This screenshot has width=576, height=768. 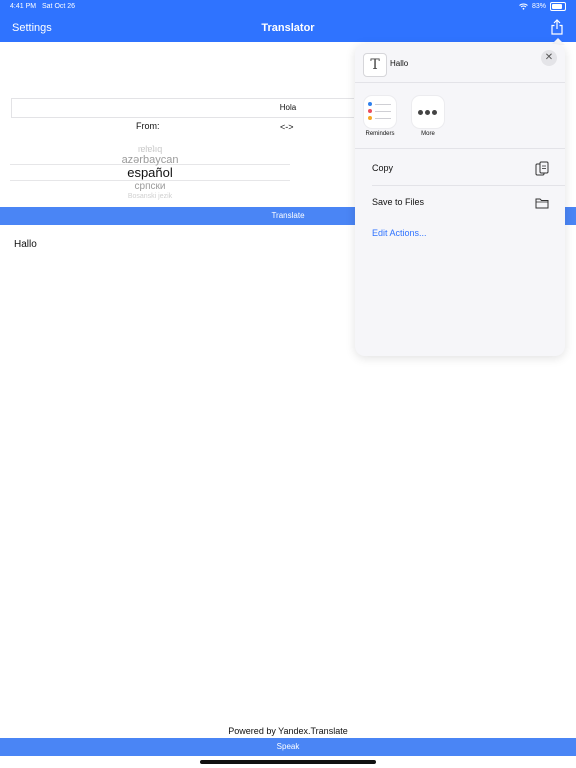 What do you see at coordinates (288, 762) in the screenshot?
I see `home-indicator` at bounding box center [288, 762].